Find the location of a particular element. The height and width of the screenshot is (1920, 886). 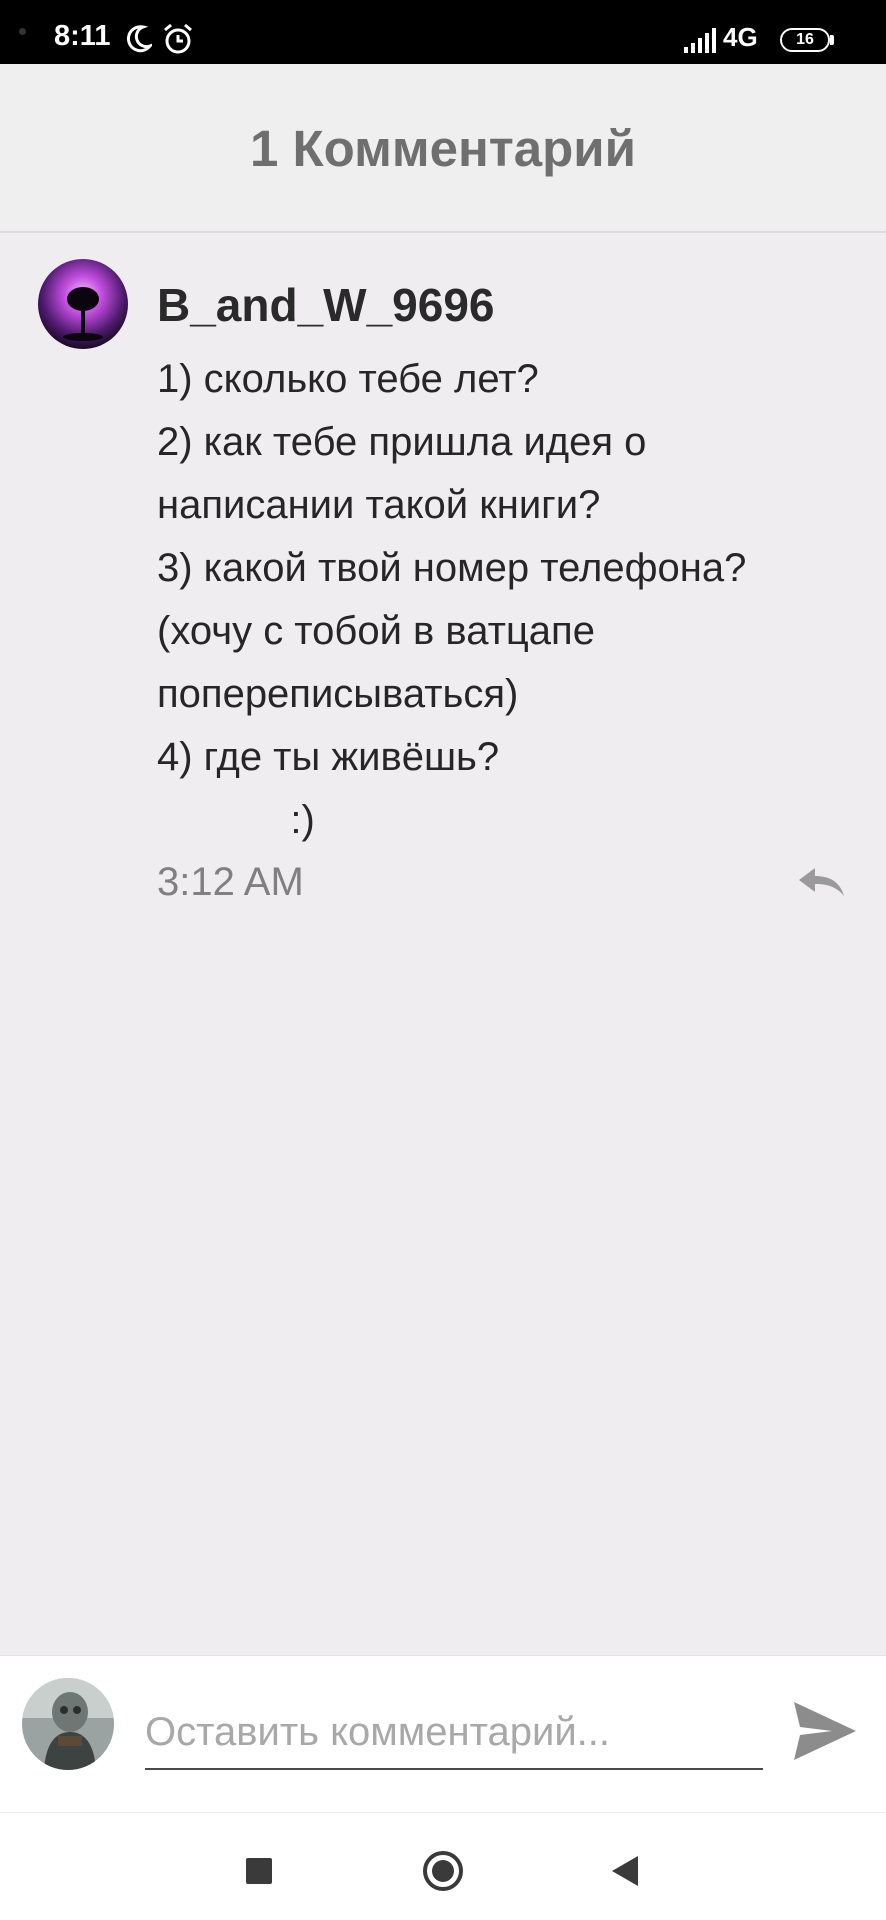

alarm-icon is located at coordinates (178, 38).